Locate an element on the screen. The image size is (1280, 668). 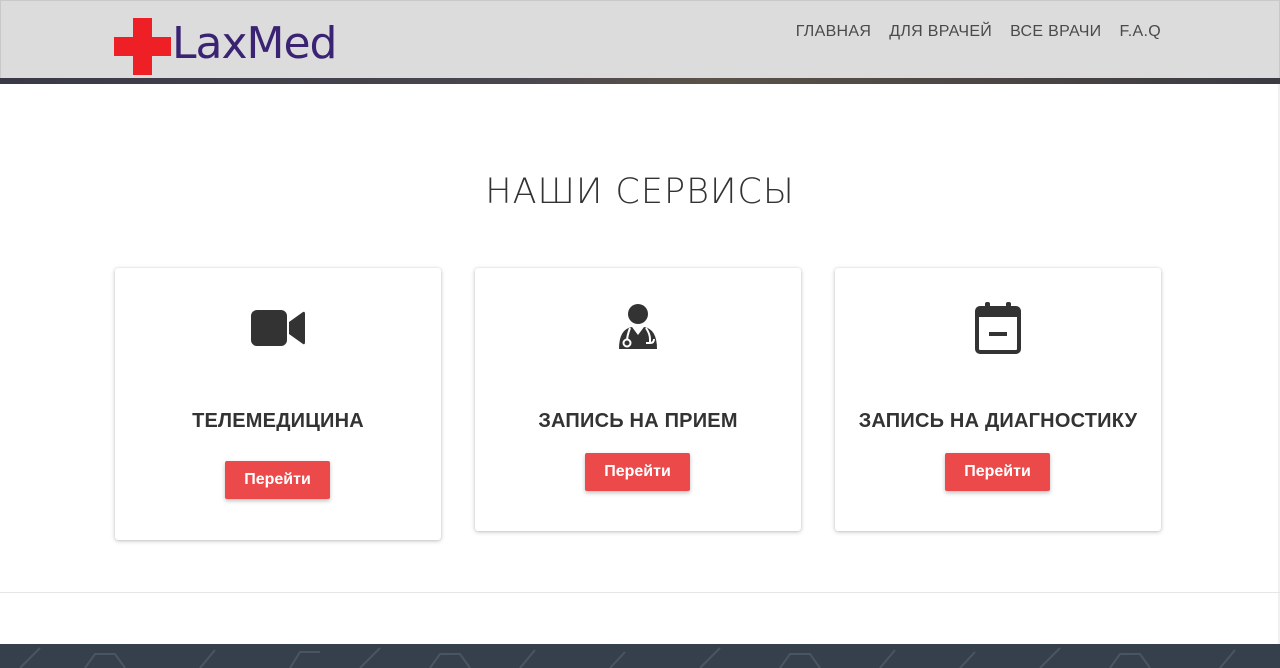
logo-text: LaxMed is located at coordinates (254, 43).